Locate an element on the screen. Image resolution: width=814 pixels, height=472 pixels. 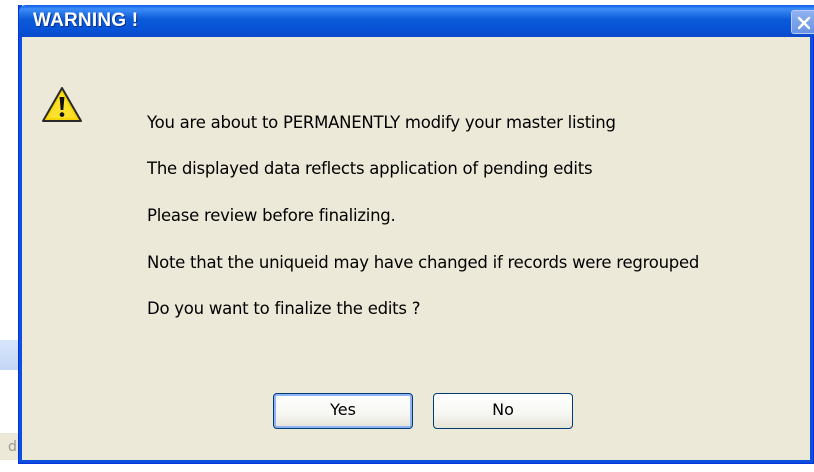
message-line-3: Please review before finalizing. is located at coordinates (271, 215).